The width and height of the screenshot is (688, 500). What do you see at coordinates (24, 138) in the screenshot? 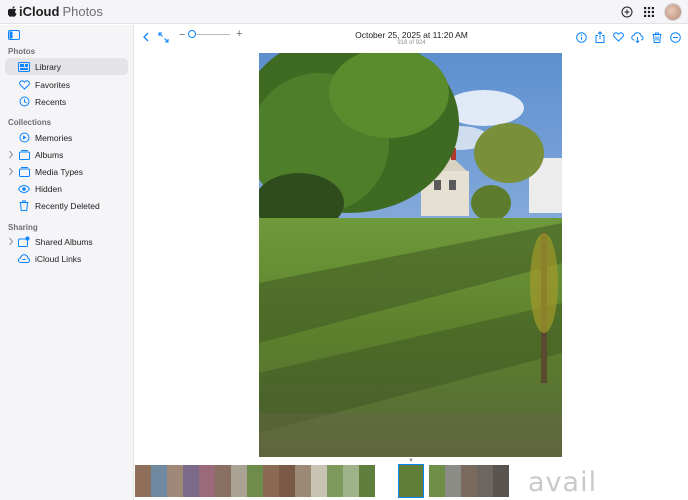
I see `memories-icon` at bounding box center [24, 138].